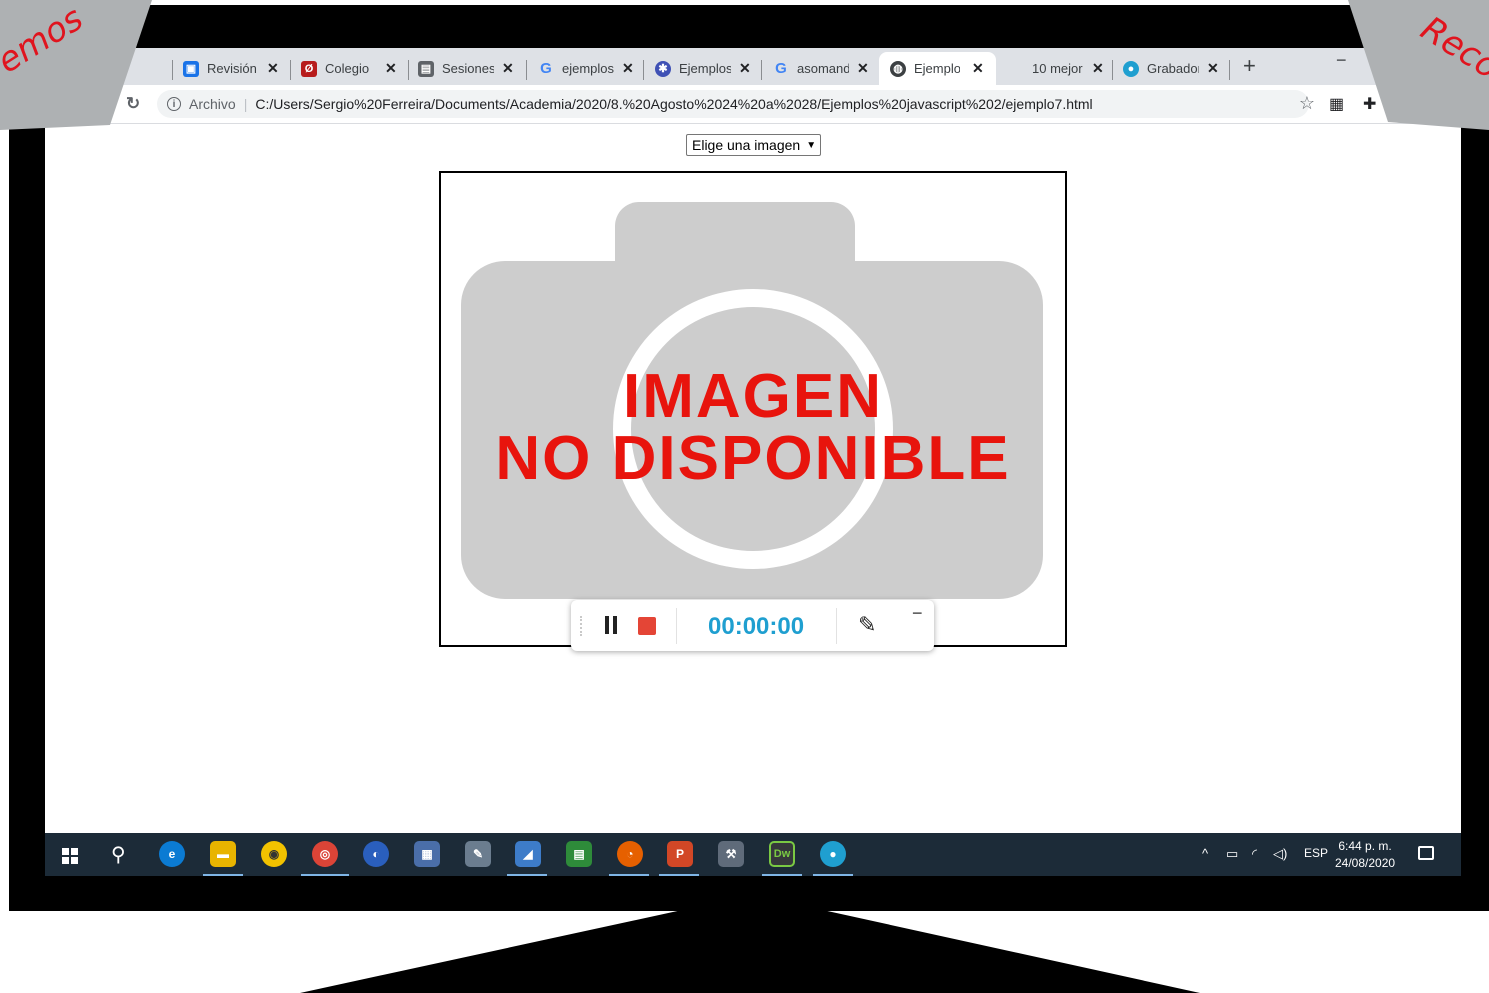  I want to click on tab-2: ▣ Revisión ✕, so click(231, 68).